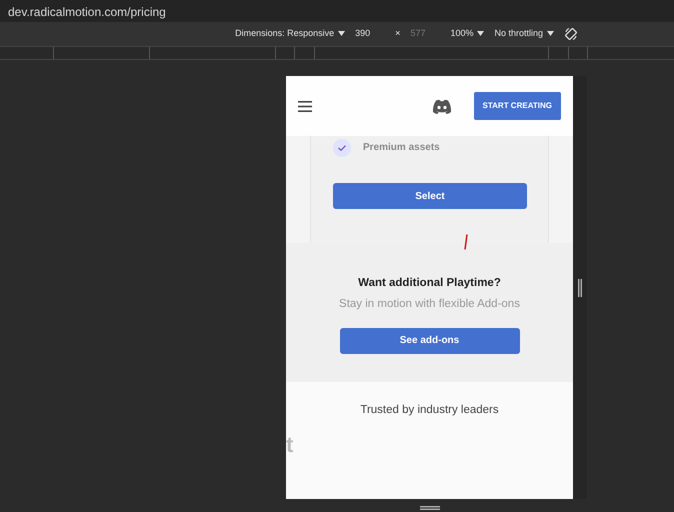 Image resolution: width=674 pixels, height=512 pixels. Describe the element at coordinates (401, 148) in the screenshot. I see `feature-text: Premium assets` at that location.